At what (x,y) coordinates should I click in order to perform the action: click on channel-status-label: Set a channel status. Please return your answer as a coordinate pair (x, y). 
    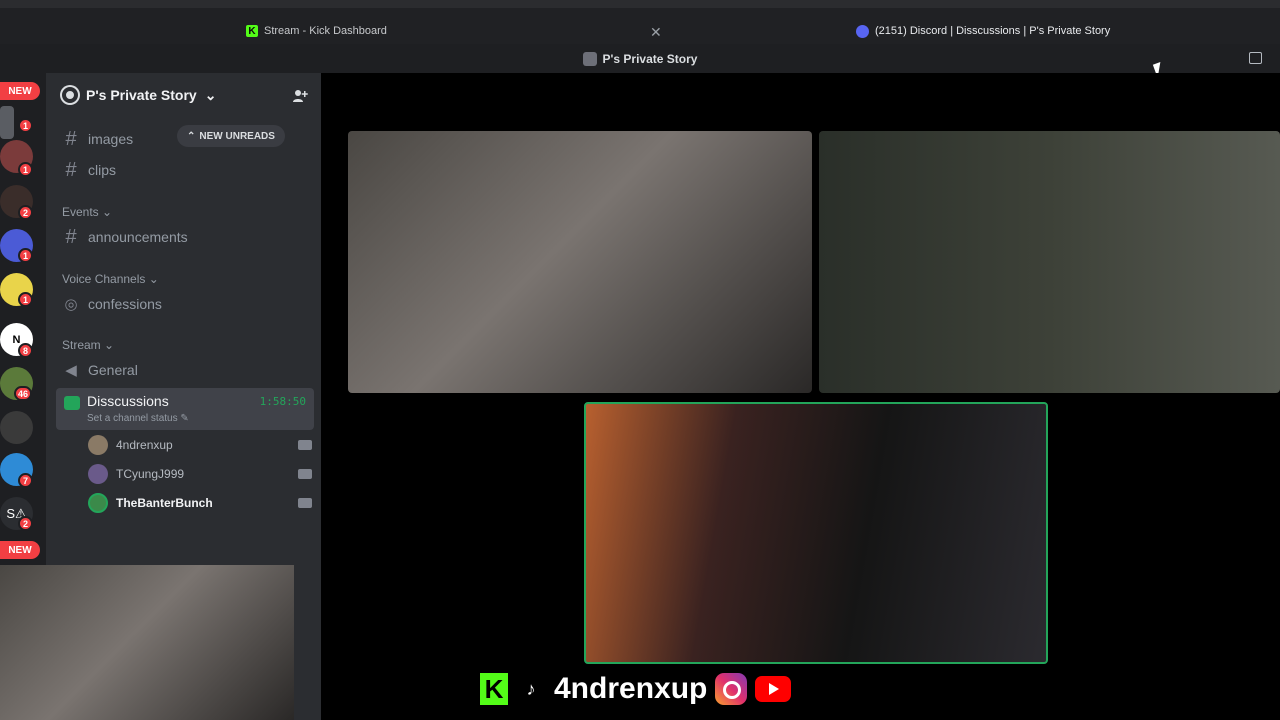
    Looking at the image, I should click on (132, 418).